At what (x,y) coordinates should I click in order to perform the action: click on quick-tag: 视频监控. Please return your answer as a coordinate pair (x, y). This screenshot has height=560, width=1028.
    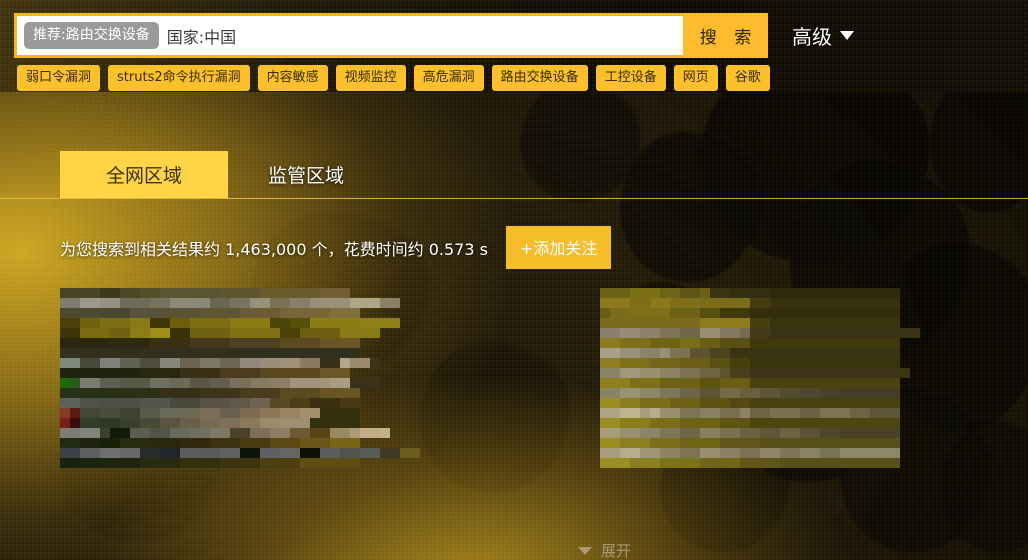
    Looking at the image, I should click on (370, 78).